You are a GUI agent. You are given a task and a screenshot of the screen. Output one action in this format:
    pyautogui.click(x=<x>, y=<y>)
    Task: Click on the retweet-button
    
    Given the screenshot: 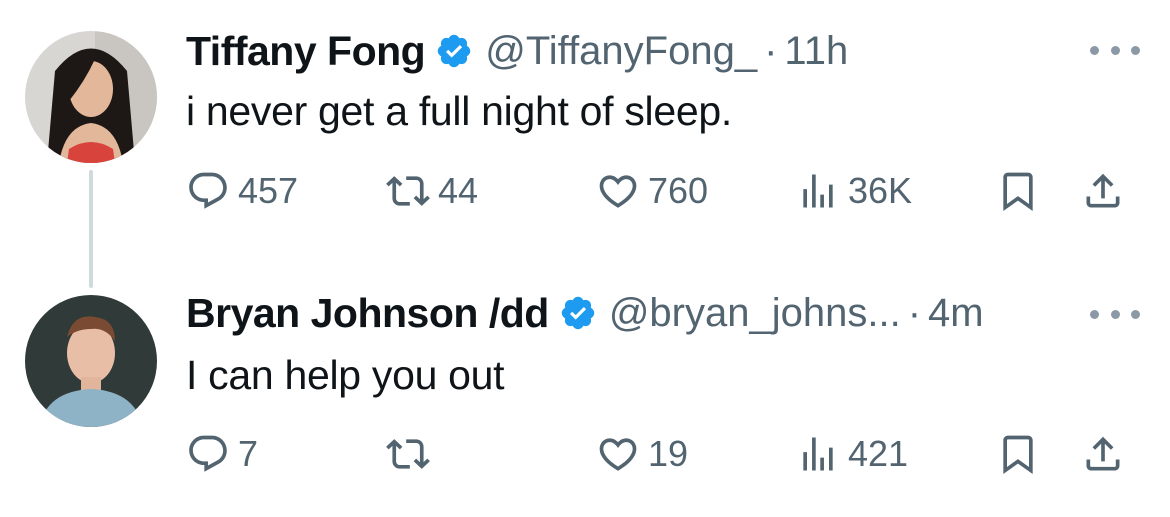 What is the action you would take?
    pyautogui.click(x=412, y=454)
    